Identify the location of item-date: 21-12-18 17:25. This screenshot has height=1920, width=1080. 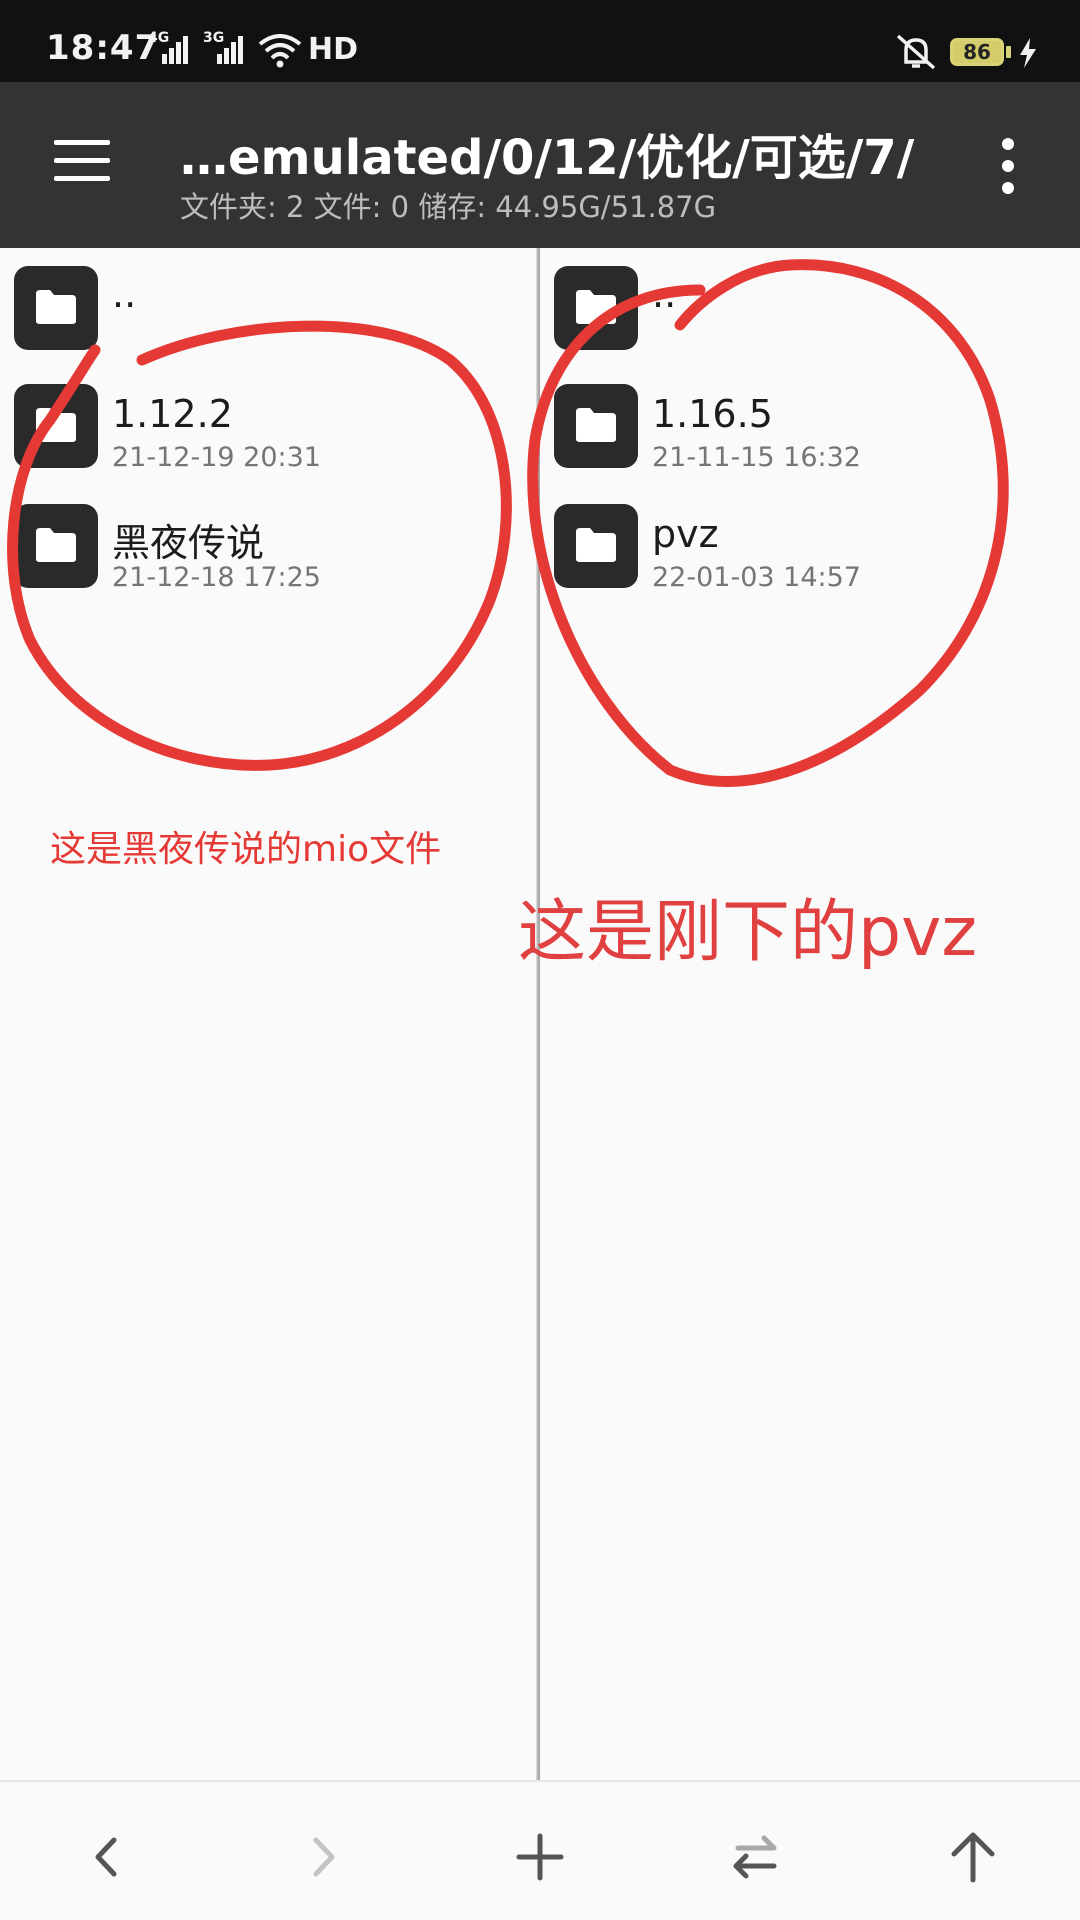
(216, 577).